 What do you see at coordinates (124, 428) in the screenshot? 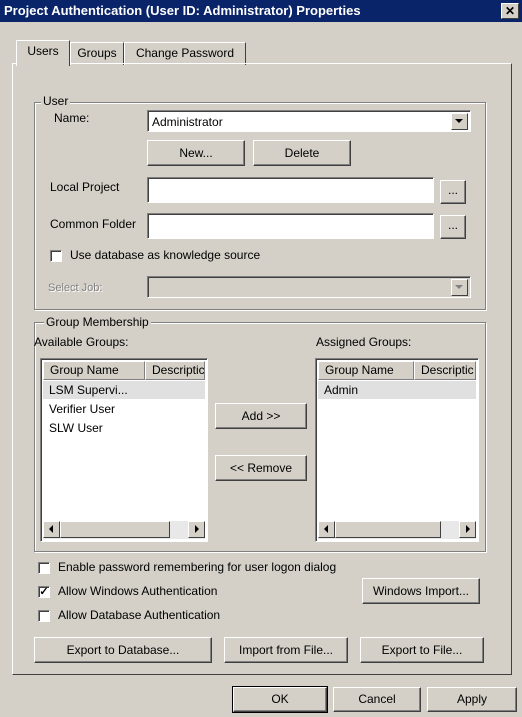
I see `list-item: SLW User` at bounding box center [124, 428].